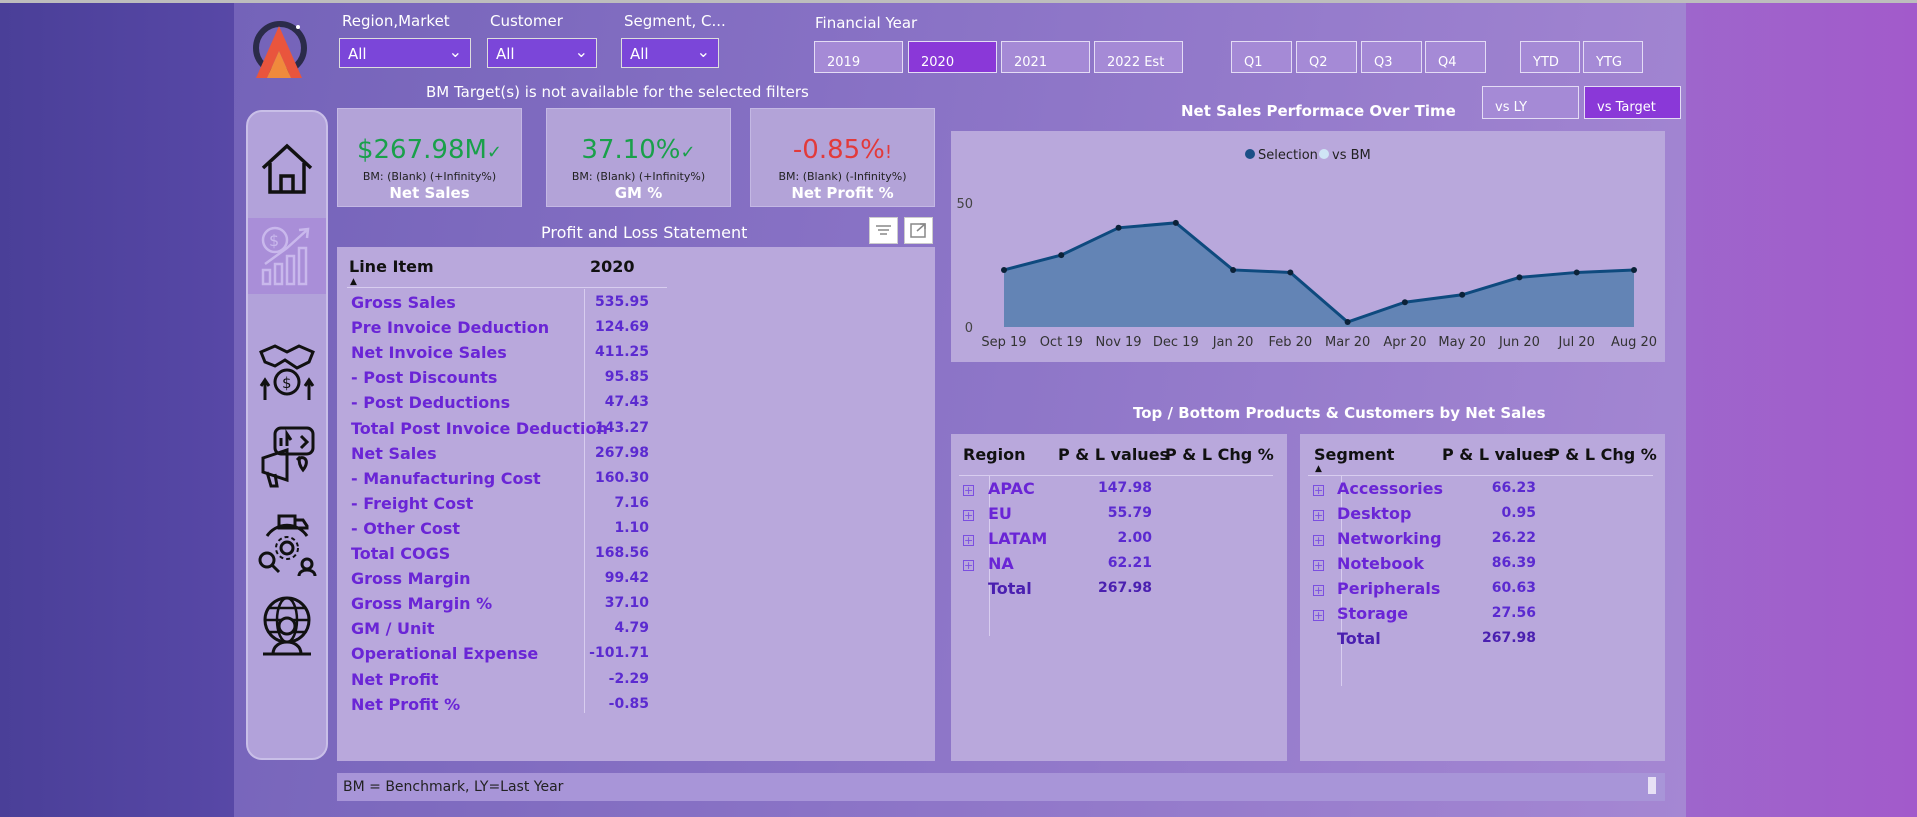  I want to click on quarter-button-q4: Q4, so click(1455, 57).